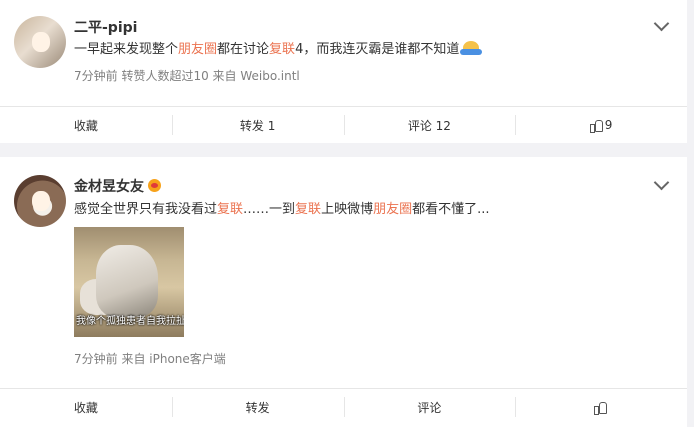 The image size is (694, 427). Describe the element at coordinates (269, 209) in the screenshot. I see `post-text-segment: ……一到` at that location.